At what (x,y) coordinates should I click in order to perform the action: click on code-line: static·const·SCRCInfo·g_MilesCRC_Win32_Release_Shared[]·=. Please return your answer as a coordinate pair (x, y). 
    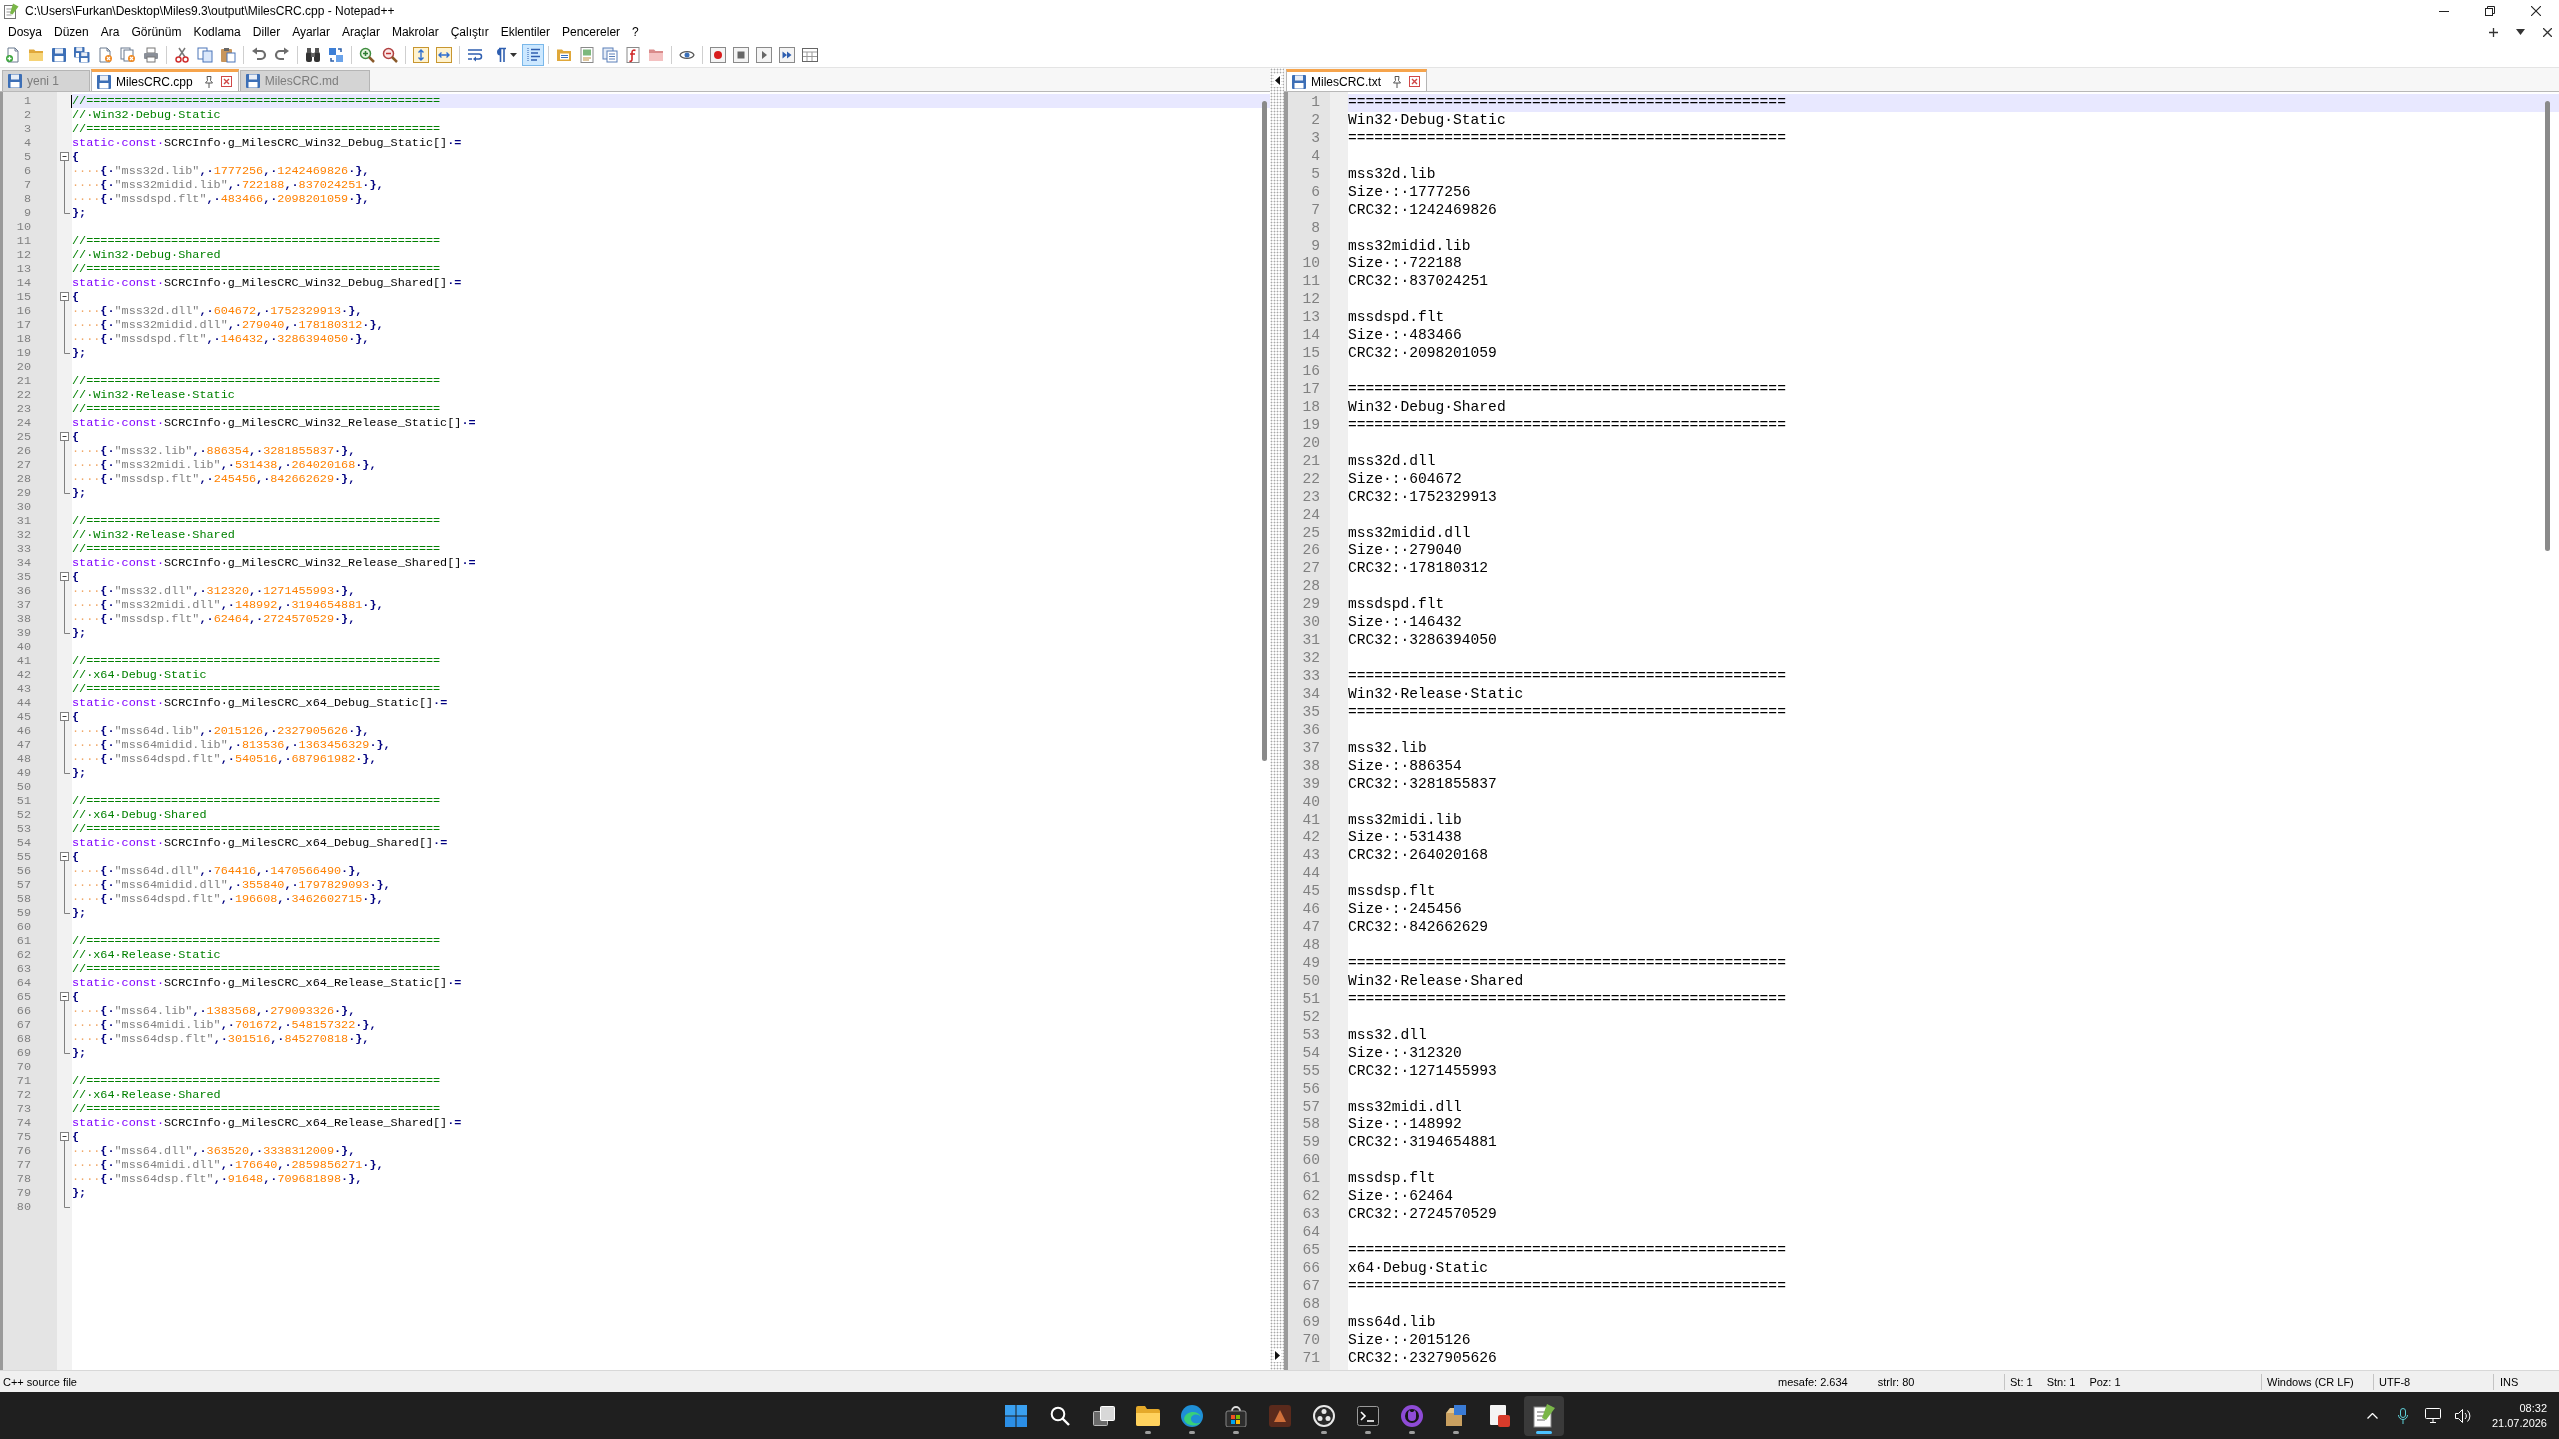
    Looking at the image, I should click on (274, 563).